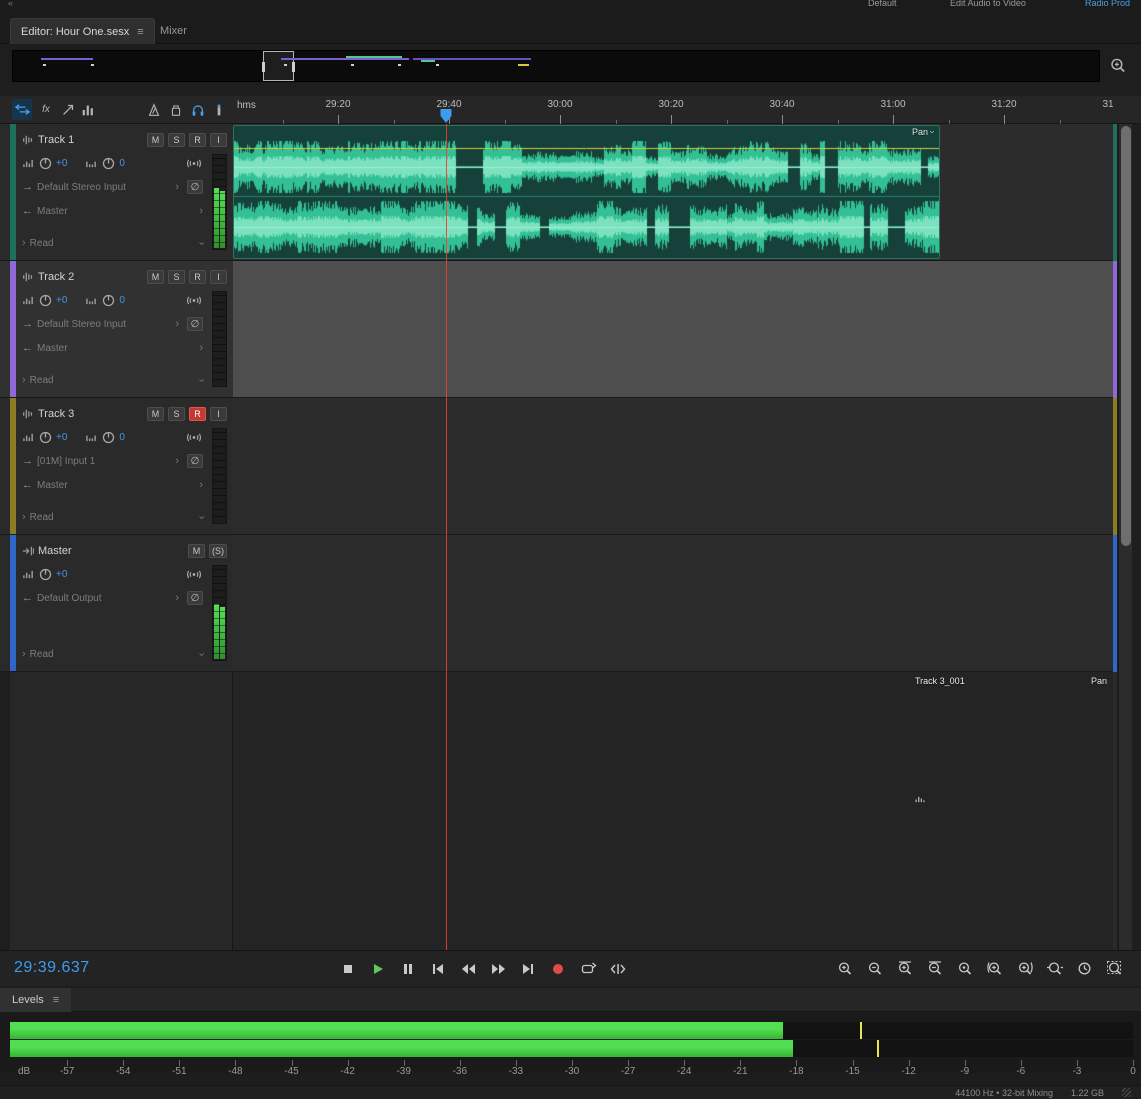  Describe the element at coordinates (46, 109) in the screenshot. I see `effects-rack-button: fx` at that location.